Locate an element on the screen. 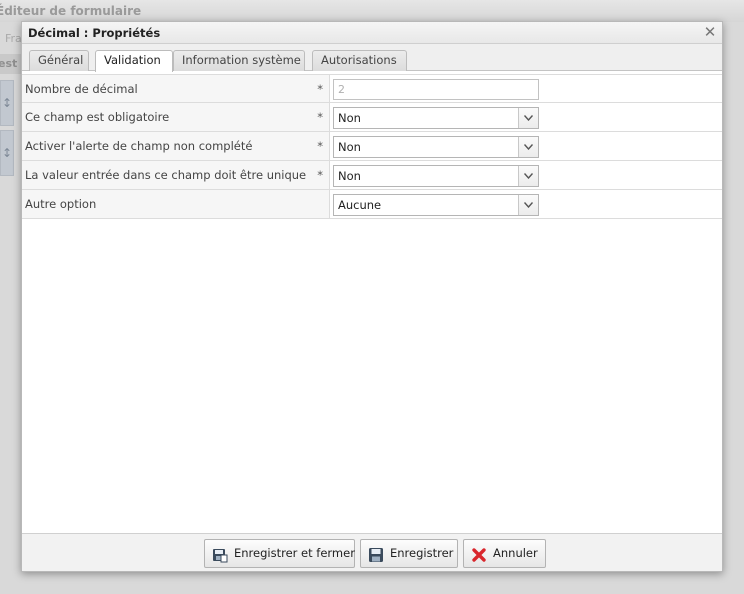 Image resolution: width=744 pixels, height=594 pixels. save-button: Enregistrer is located at coordinates (409, 553).